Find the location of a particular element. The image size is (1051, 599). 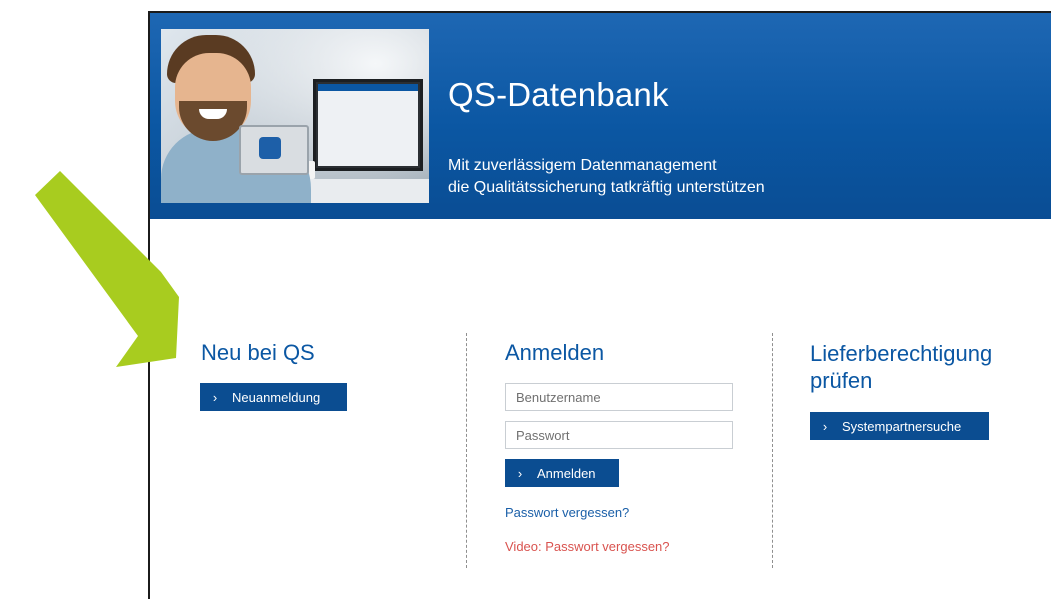

new-user-heading: Neu bei QS is located at coordinates (258, 352).